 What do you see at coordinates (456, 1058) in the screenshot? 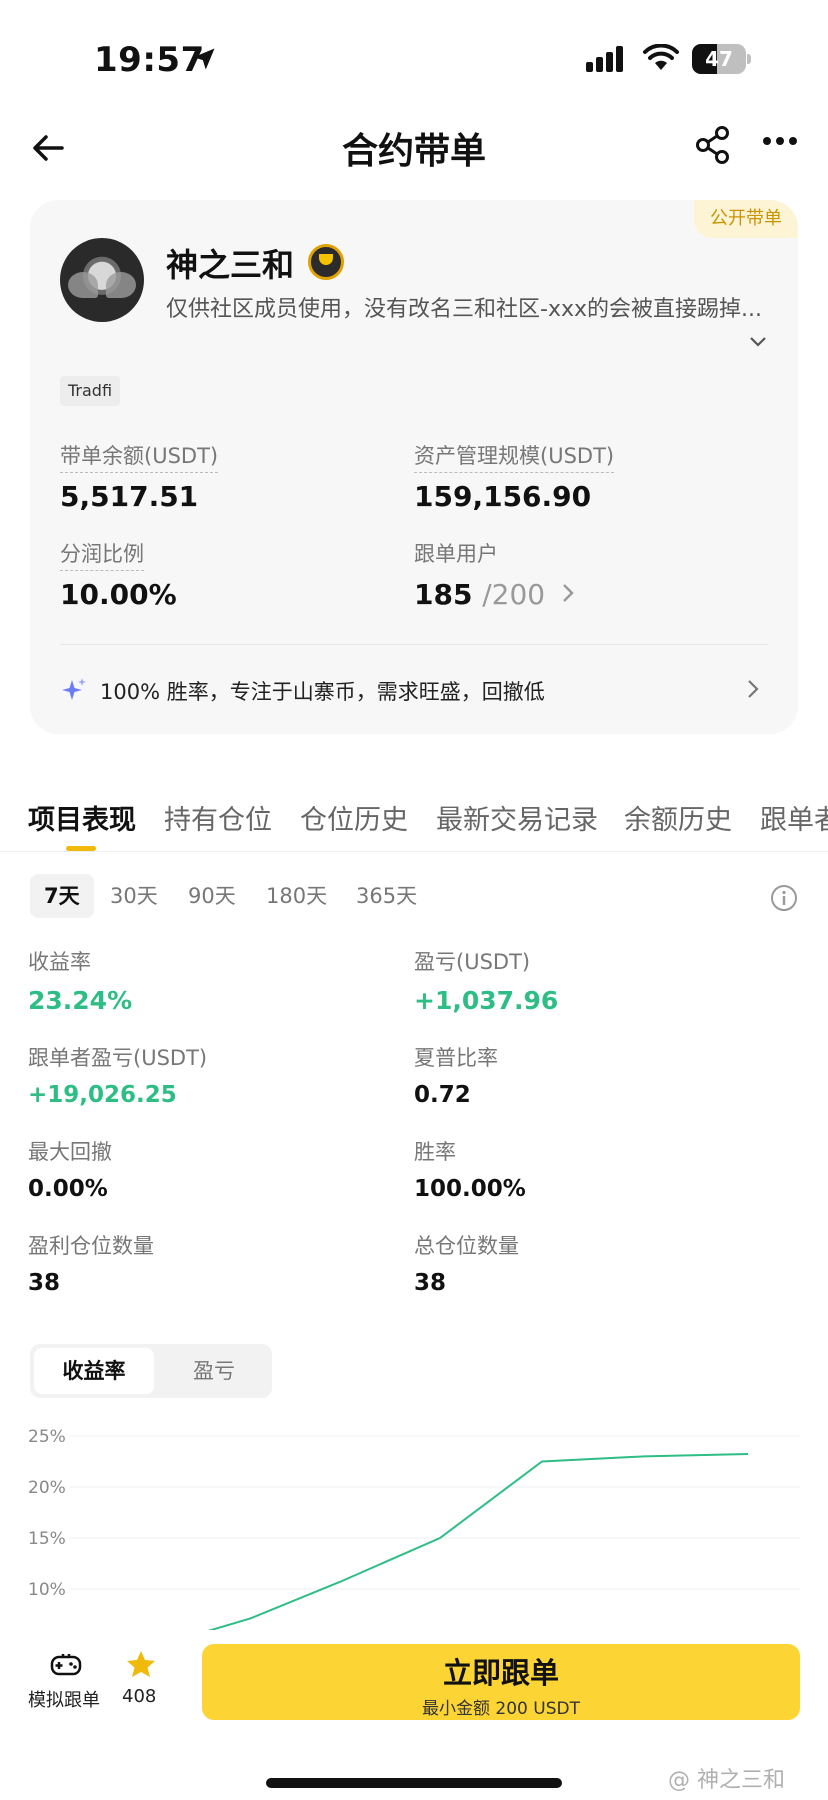
I see `sharpe-label: 夏普比率` at bounding box center [456, 1058].